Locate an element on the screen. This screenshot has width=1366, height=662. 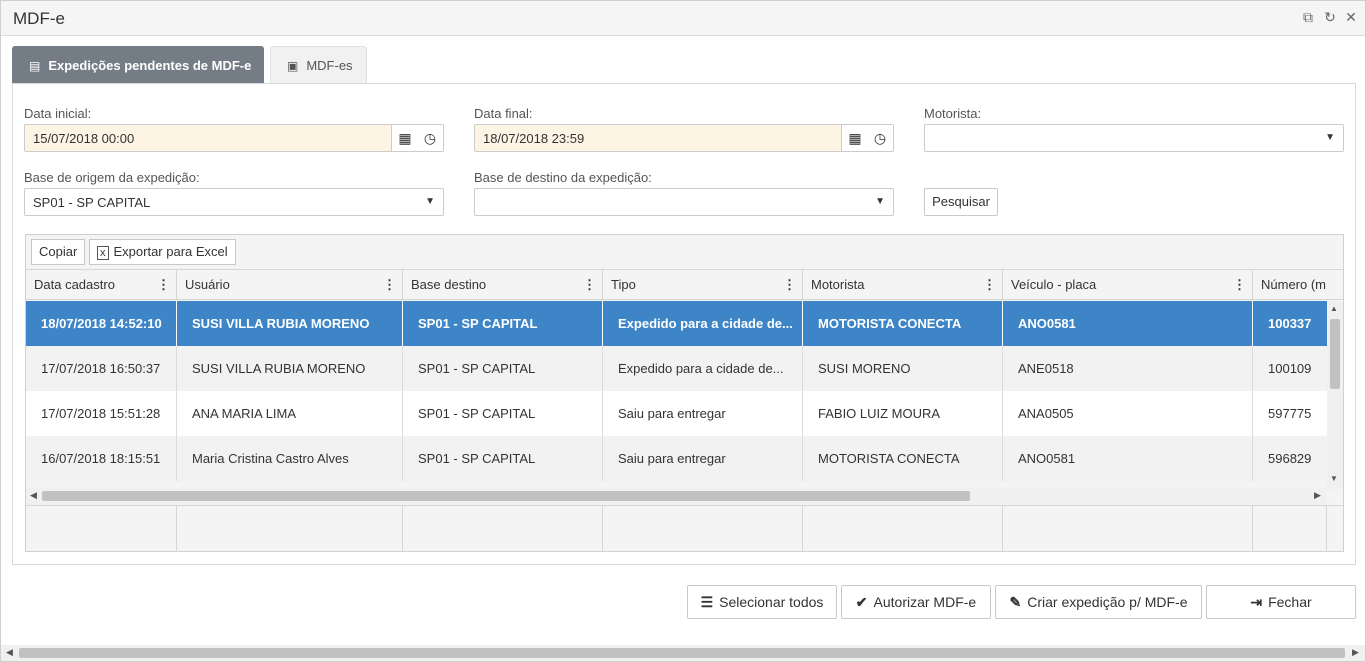
column-header-base-destino: Base destino ⋮ is located at coordinates (503, 284).